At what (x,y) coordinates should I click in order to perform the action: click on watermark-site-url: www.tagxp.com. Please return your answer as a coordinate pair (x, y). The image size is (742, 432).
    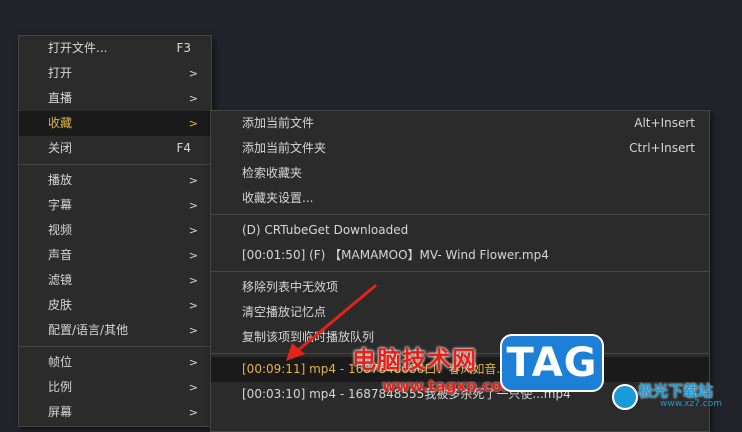
    Looking at the image, I should click on (450, 386).